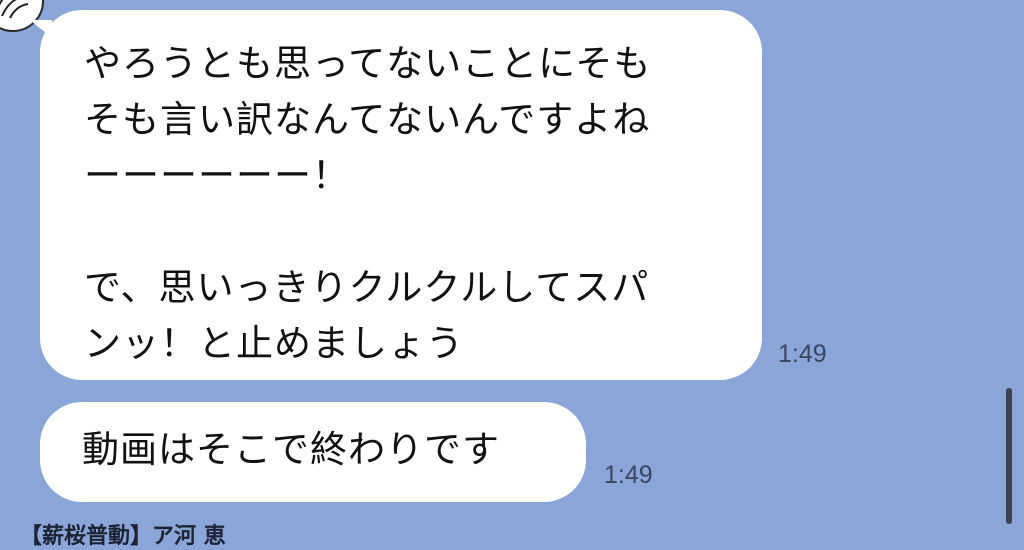 The width and height of the screenshot is (1024, 550). What do you see at coordinates (367, 287) in the screenshot?
I see `message-text-line: で、思いっきりクルクルしてスパ` at bounding box center [367, 287].